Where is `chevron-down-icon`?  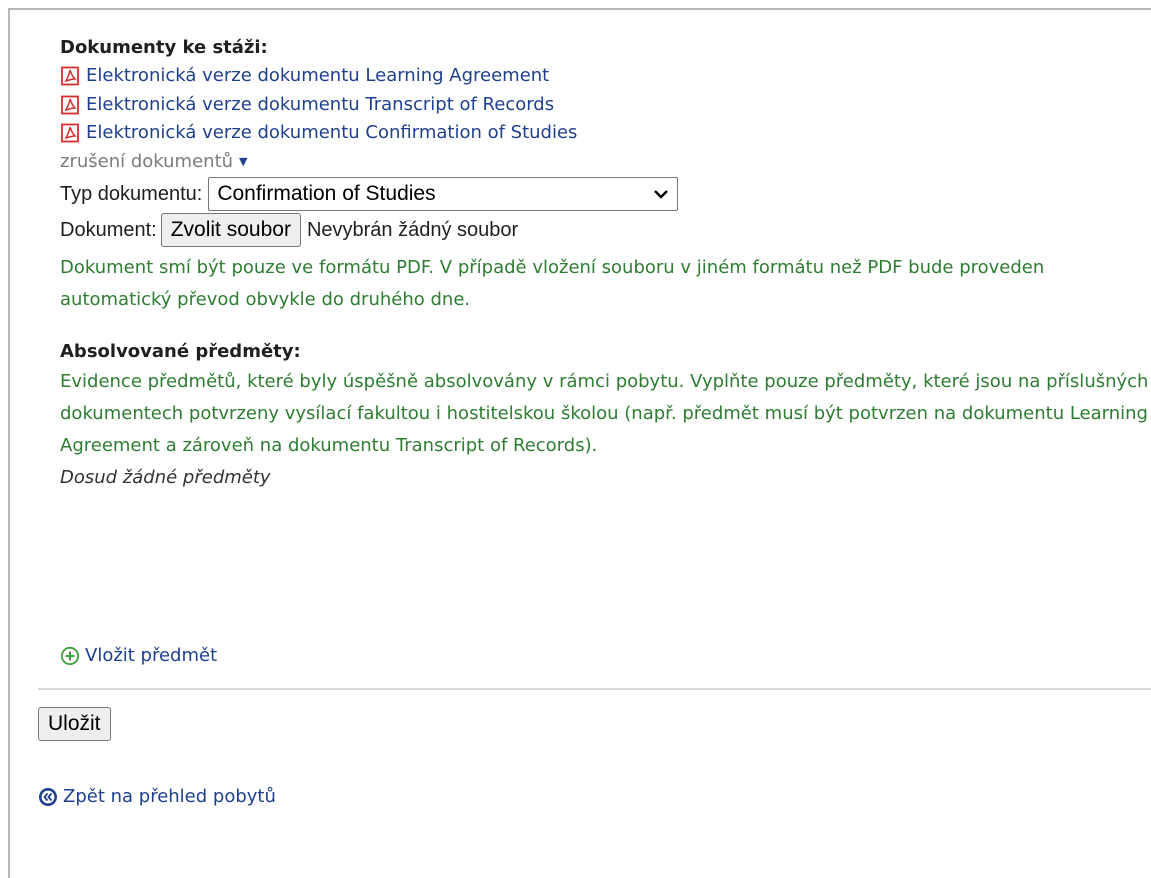 chevron-down-icon is located at coordinates (661, 194).